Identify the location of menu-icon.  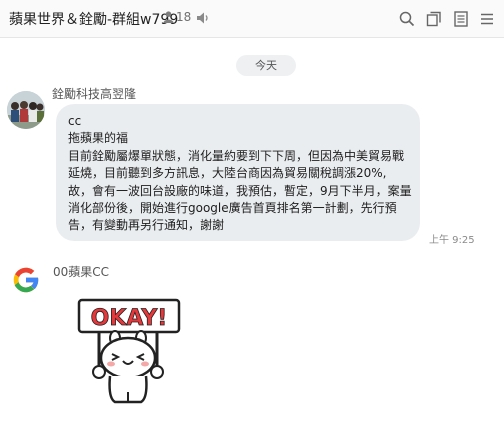
(487, 19).